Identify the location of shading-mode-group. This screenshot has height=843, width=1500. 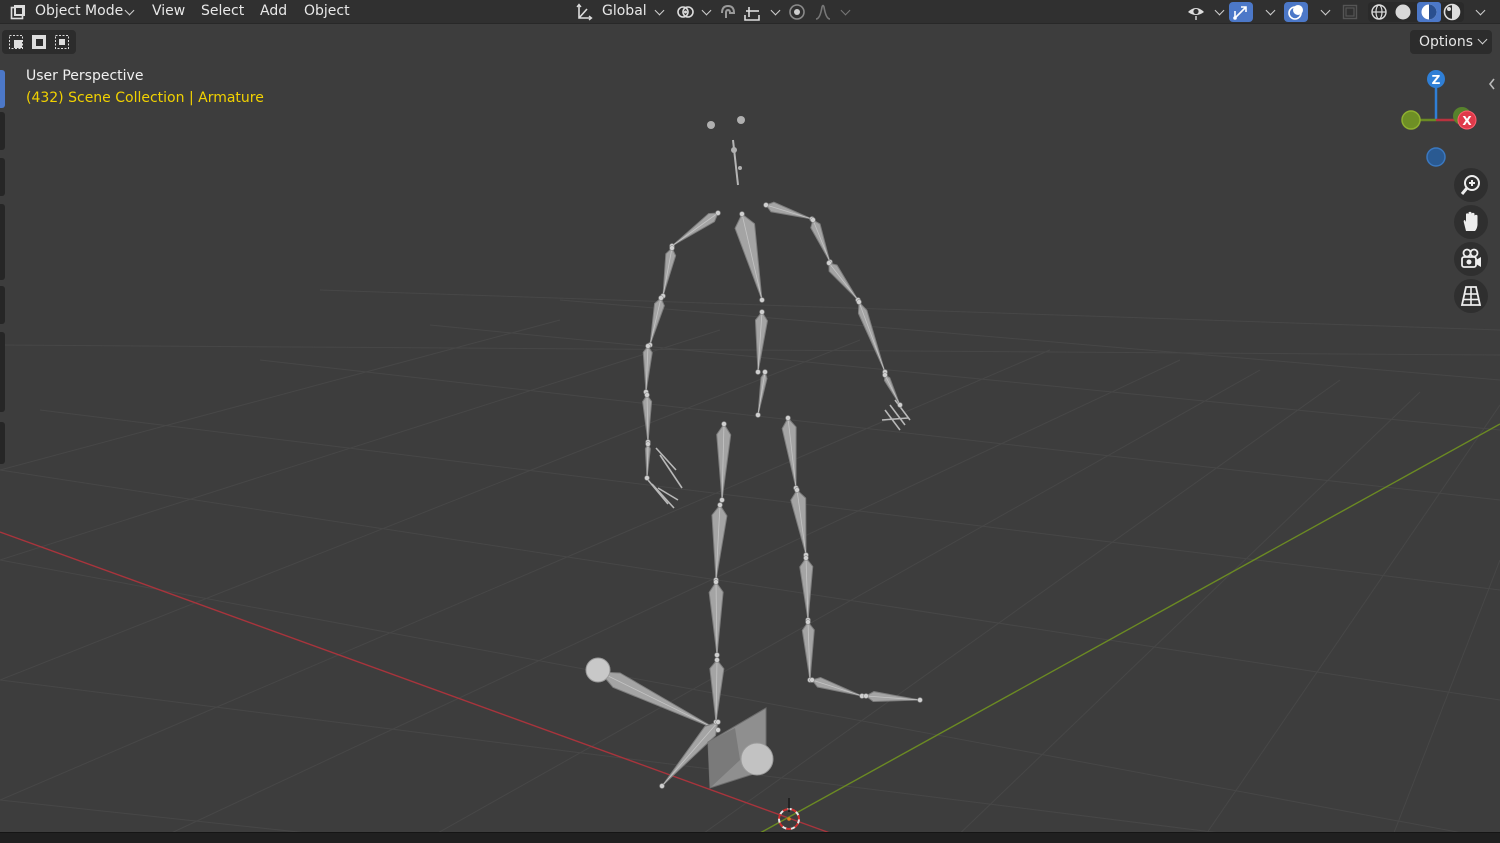
(1416, 12).